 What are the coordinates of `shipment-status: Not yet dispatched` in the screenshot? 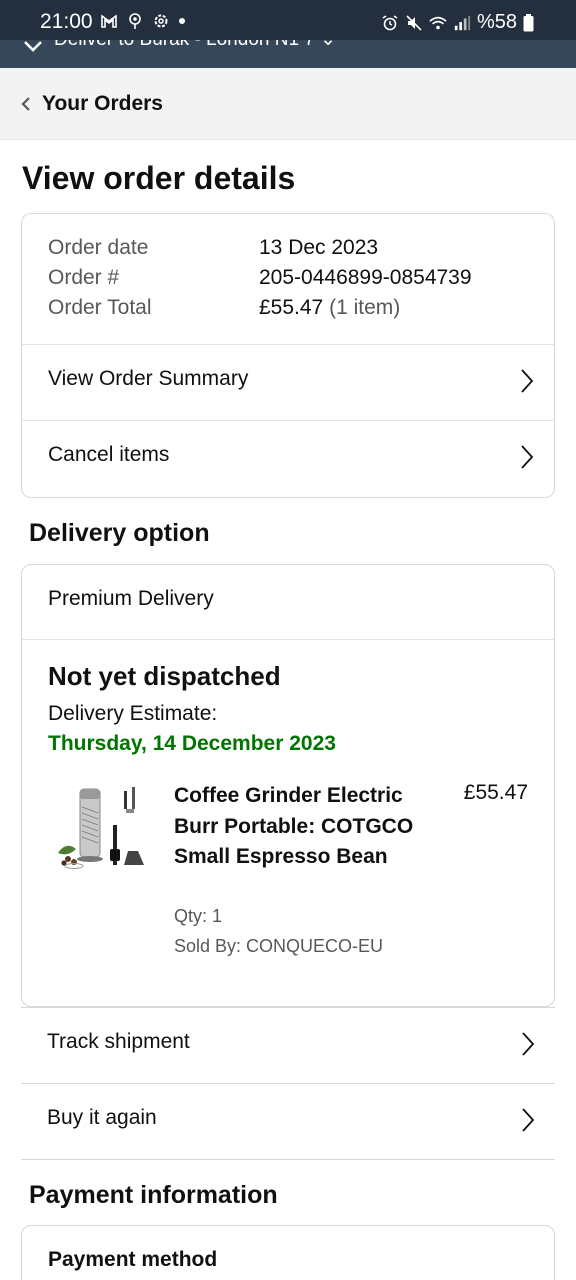 It's located at (164, 676).